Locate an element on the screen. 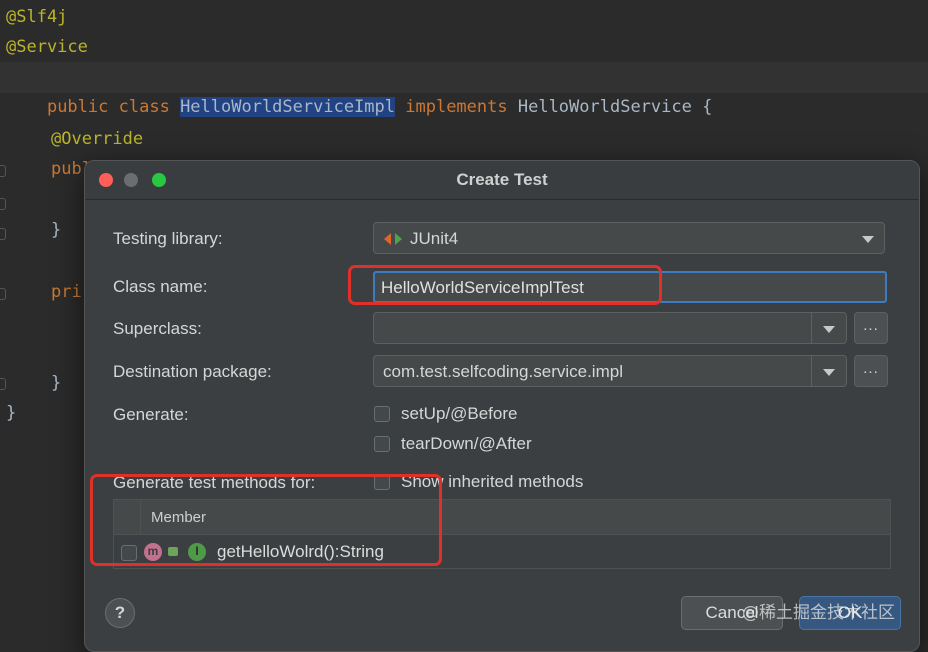  keyword-public: public is located at coordinates (77, 107).